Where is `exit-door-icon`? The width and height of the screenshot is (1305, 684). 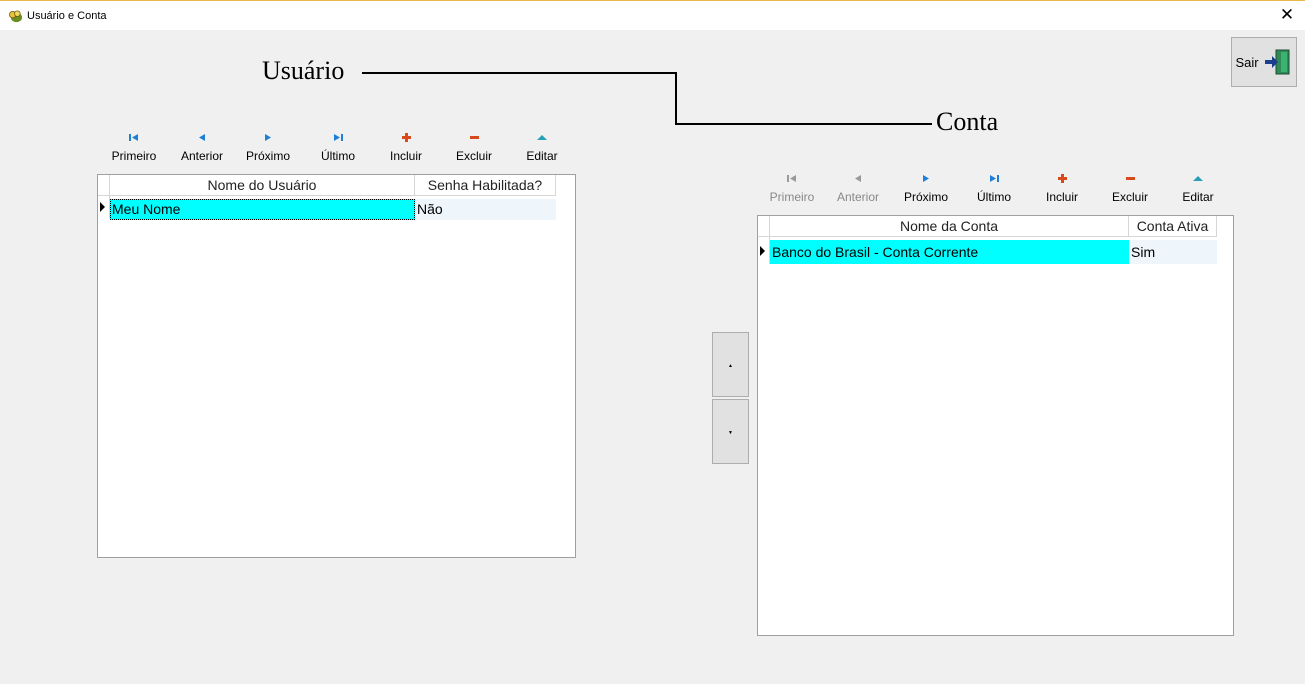
exit-door-icon is located at coordinates (1277, 62).